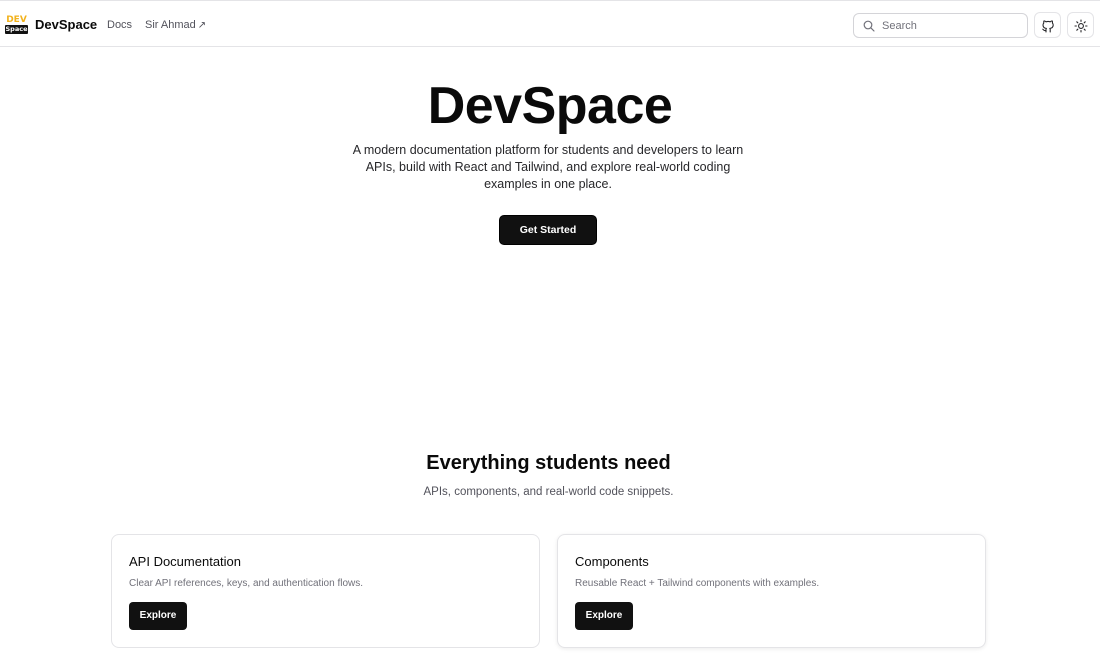 The image size is (1100, 656). Describe the element at coordinates (548, 230) in the screenshot. I see `get-started-button: Get Started` at that location.